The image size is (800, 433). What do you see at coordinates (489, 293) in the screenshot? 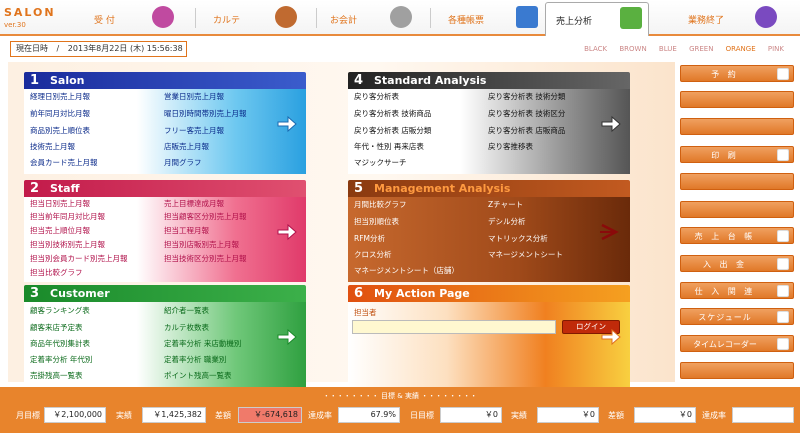
I see `panel-header: 6 My Action Page` at bounding box center [489, 293].